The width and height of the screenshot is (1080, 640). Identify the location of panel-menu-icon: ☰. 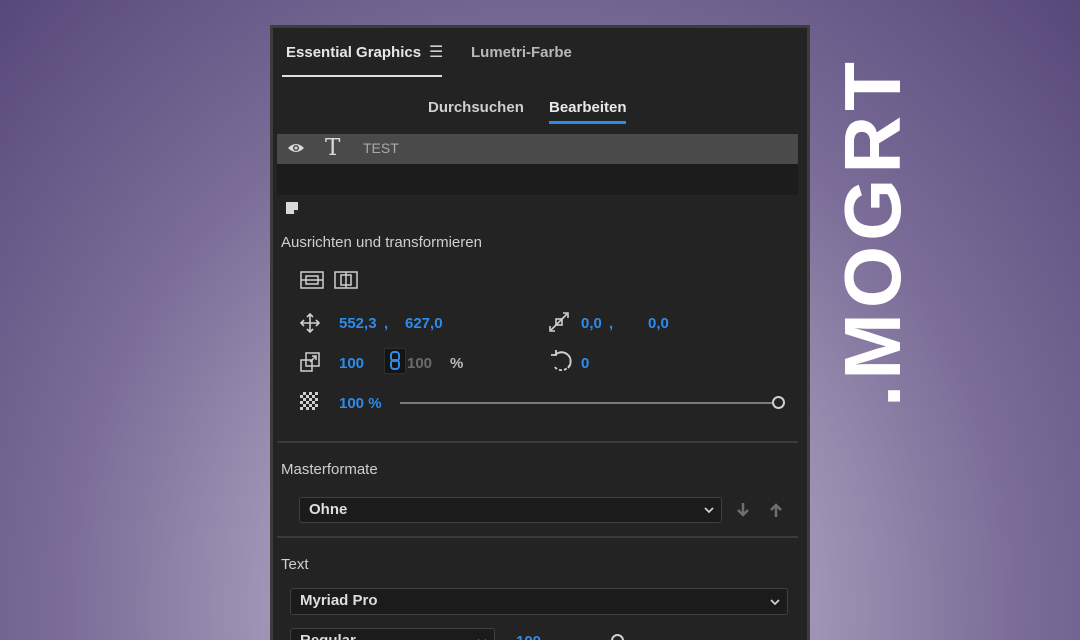
(436, 52).